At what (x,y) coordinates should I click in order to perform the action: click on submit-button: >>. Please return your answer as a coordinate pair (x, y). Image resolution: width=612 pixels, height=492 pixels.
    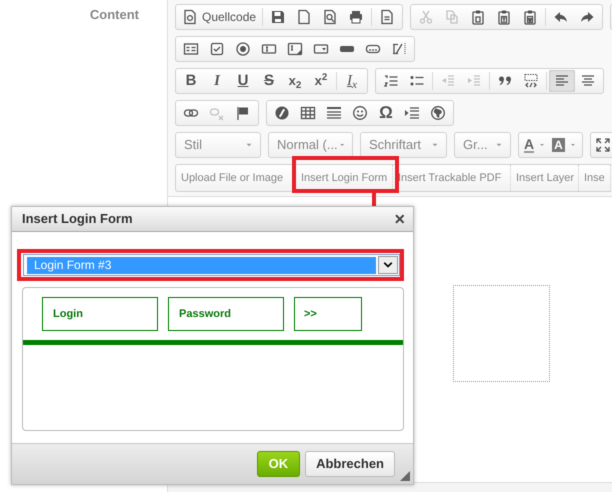
    Looking at the image, I should click on (328, 314).